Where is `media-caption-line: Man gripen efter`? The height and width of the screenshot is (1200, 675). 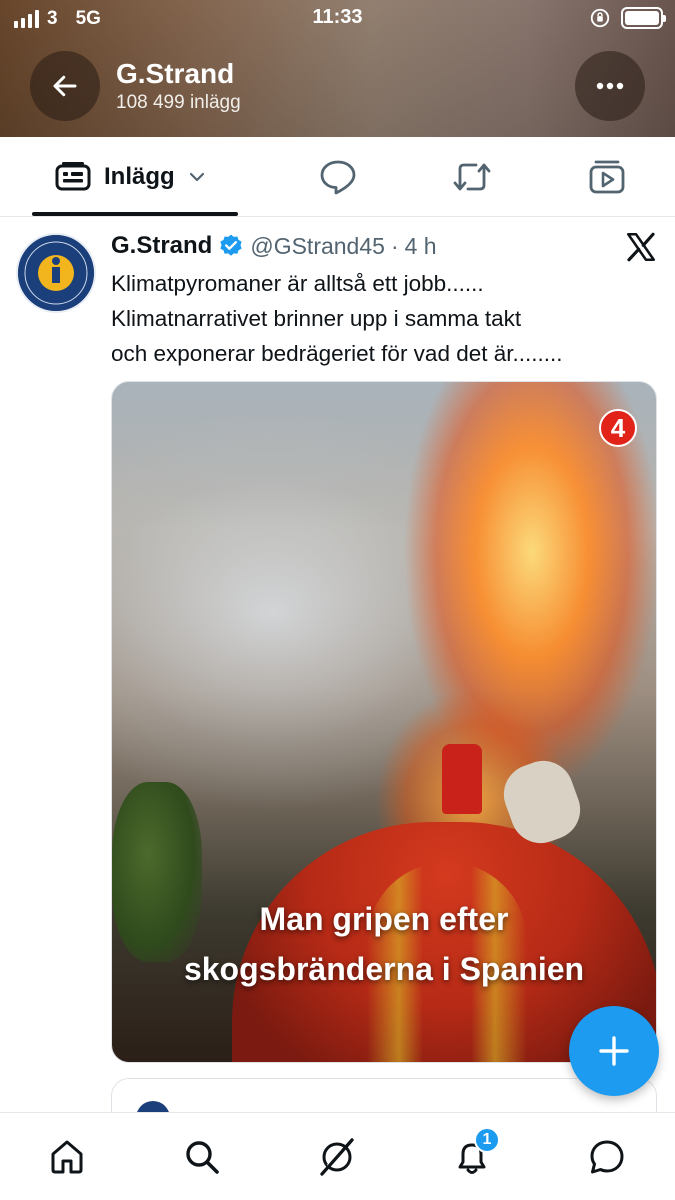 media-caption-line: Man gripen efter is located at coordinates (384, 919).